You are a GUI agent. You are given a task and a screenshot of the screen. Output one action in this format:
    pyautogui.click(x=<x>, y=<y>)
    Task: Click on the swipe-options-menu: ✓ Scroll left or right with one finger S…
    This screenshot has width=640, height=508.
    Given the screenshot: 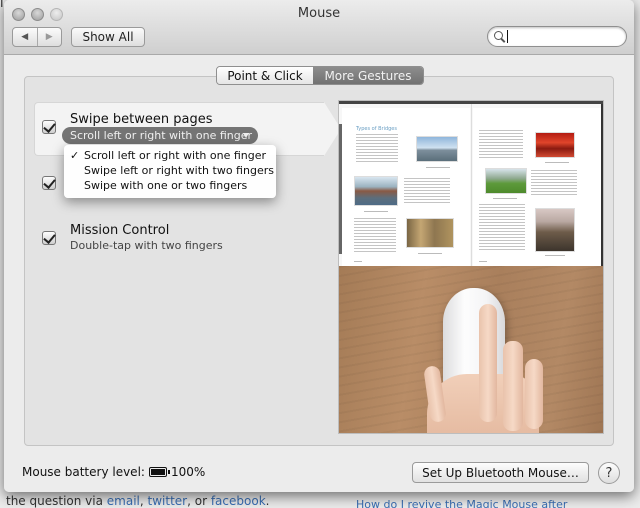 What is the action you would take?
    pyautogui.click(x=170, y=171)
    